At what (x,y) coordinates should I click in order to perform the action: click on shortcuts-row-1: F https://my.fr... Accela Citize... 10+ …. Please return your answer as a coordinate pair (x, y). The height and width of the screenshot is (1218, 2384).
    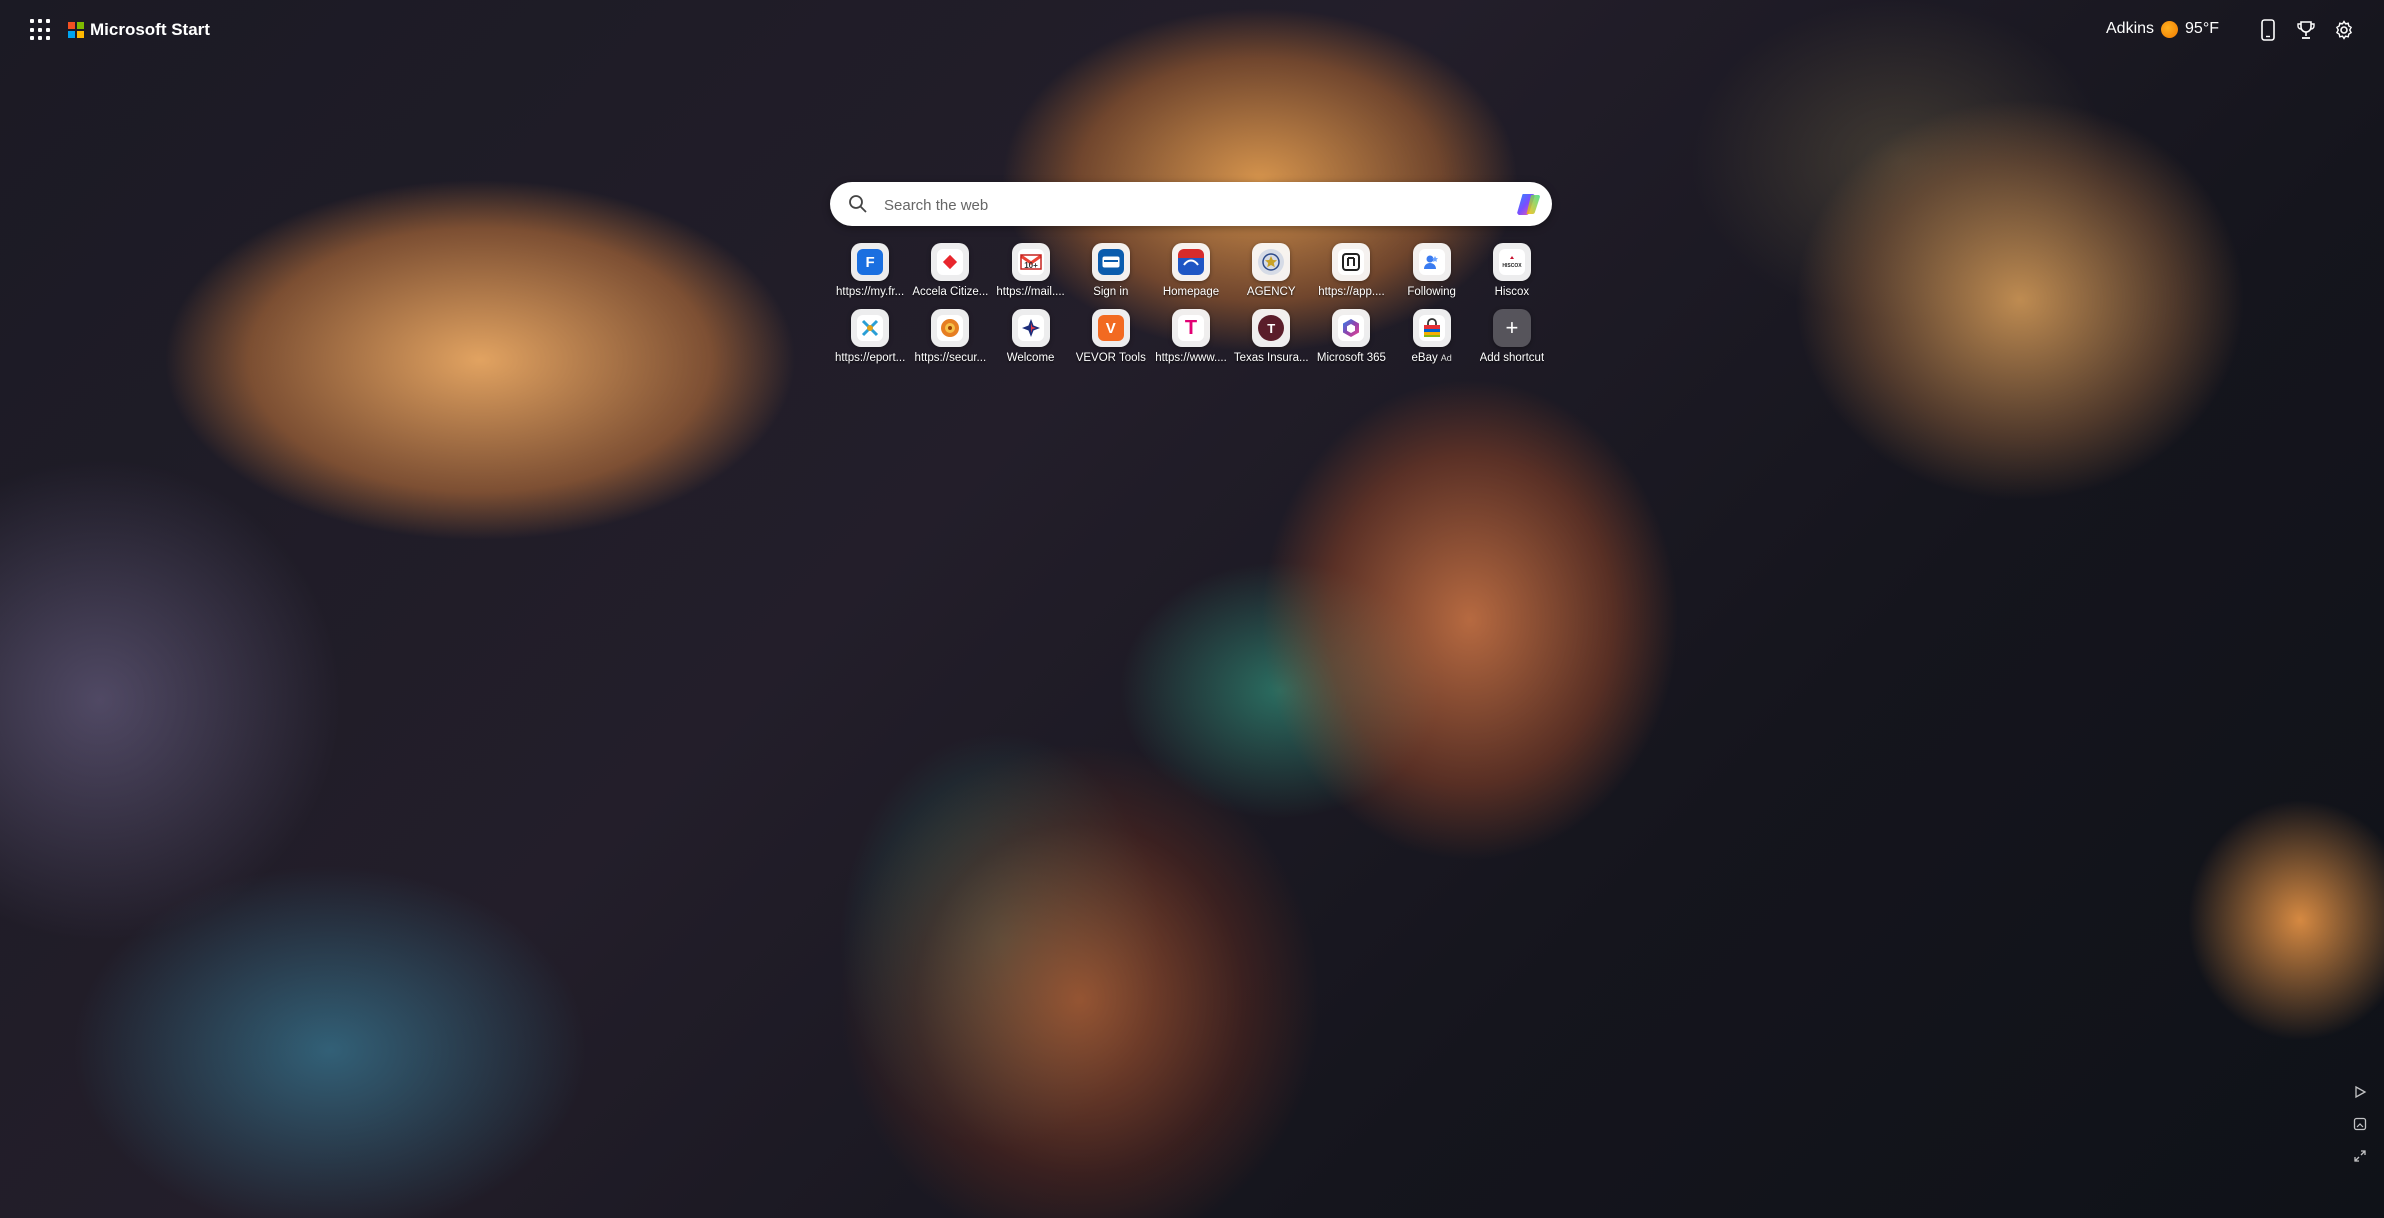
    Looking at the image, I should click on (1191, 276).